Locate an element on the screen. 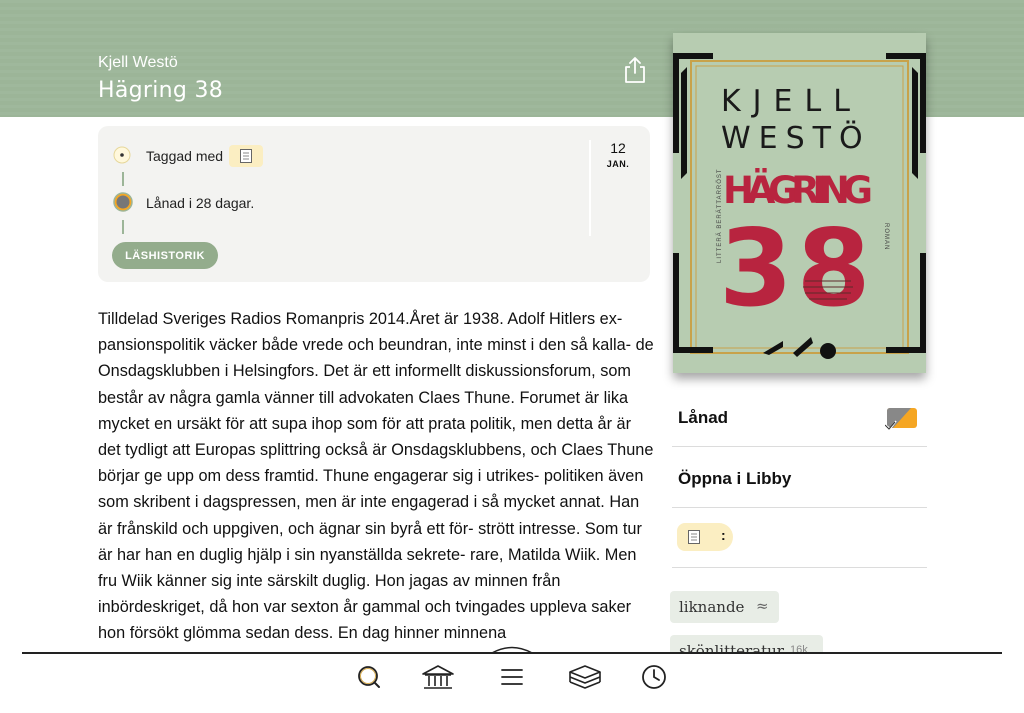 Image resolution: width=1024 pixels, height=713 pixels. tag-chip is located at coordinates (246, 156).